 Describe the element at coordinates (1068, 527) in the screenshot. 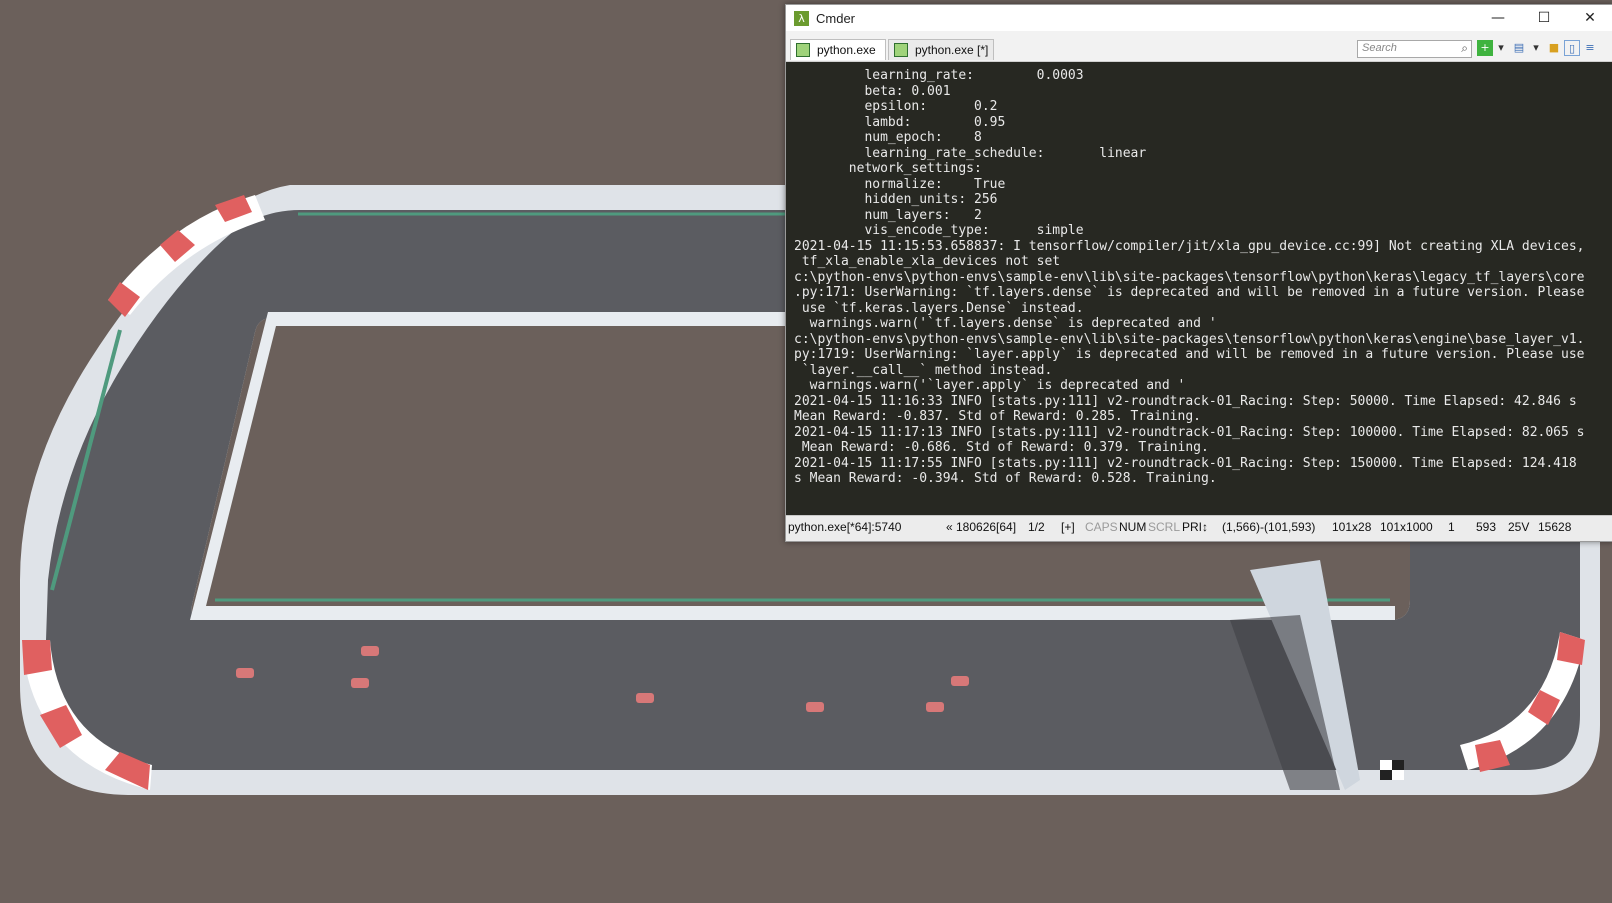

I see `status-plus: [+]` at that location.